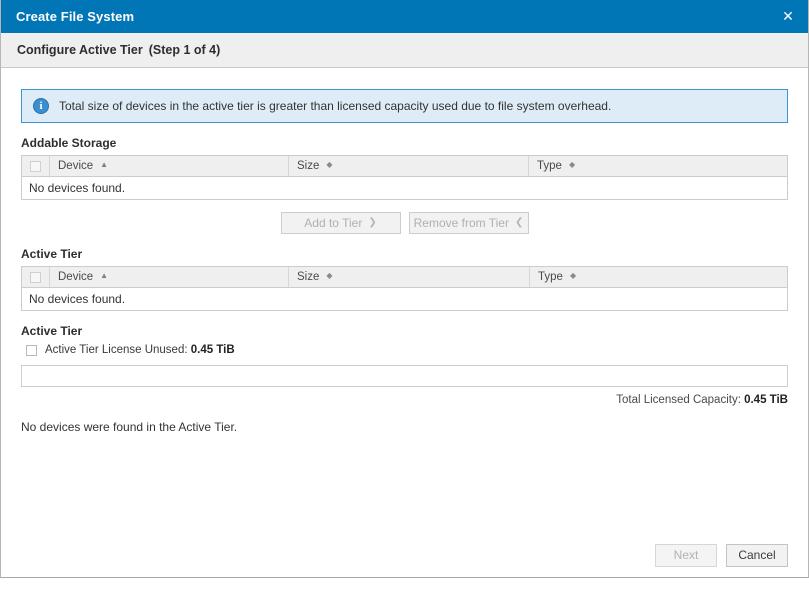 The width and height of the screenshot is (809, 597). Describe the element at coordinates (80, 50) in the screenshot. I see `step-title: Configure Active Tier` at that location.